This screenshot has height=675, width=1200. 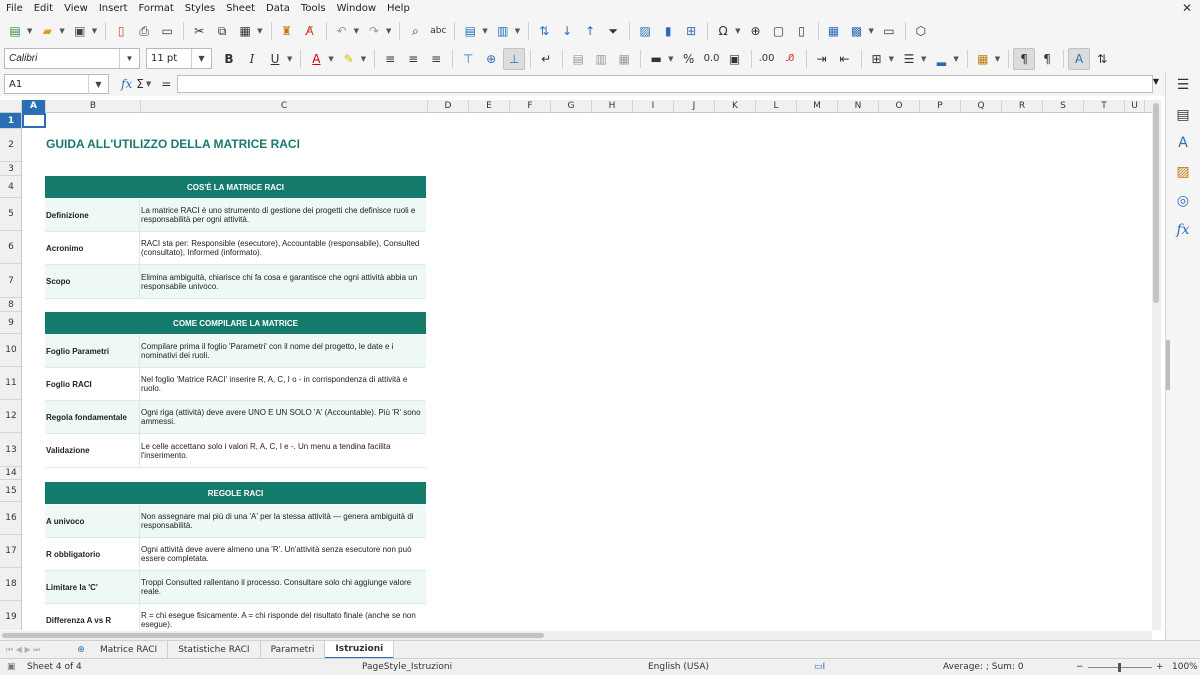 I want to click on underline-icon: U, so click(x=275, y=59).